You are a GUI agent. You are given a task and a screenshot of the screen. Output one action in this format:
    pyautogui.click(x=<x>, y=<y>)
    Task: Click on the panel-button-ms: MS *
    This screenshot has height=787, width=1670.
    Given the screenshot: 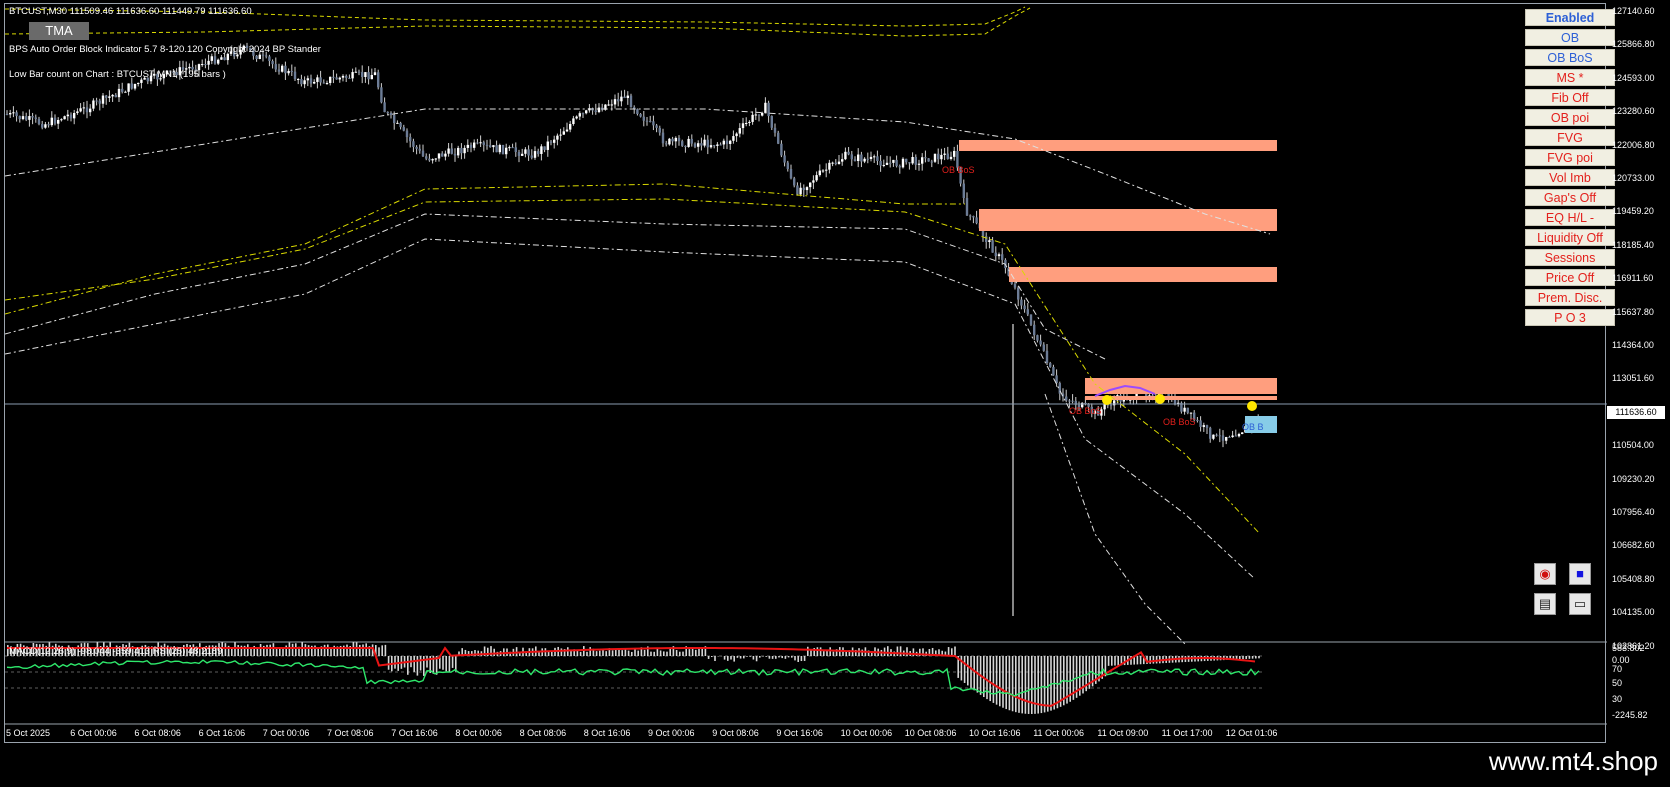 What is the action you would take?
    pyautogui.click(x=1570, y=77)
    